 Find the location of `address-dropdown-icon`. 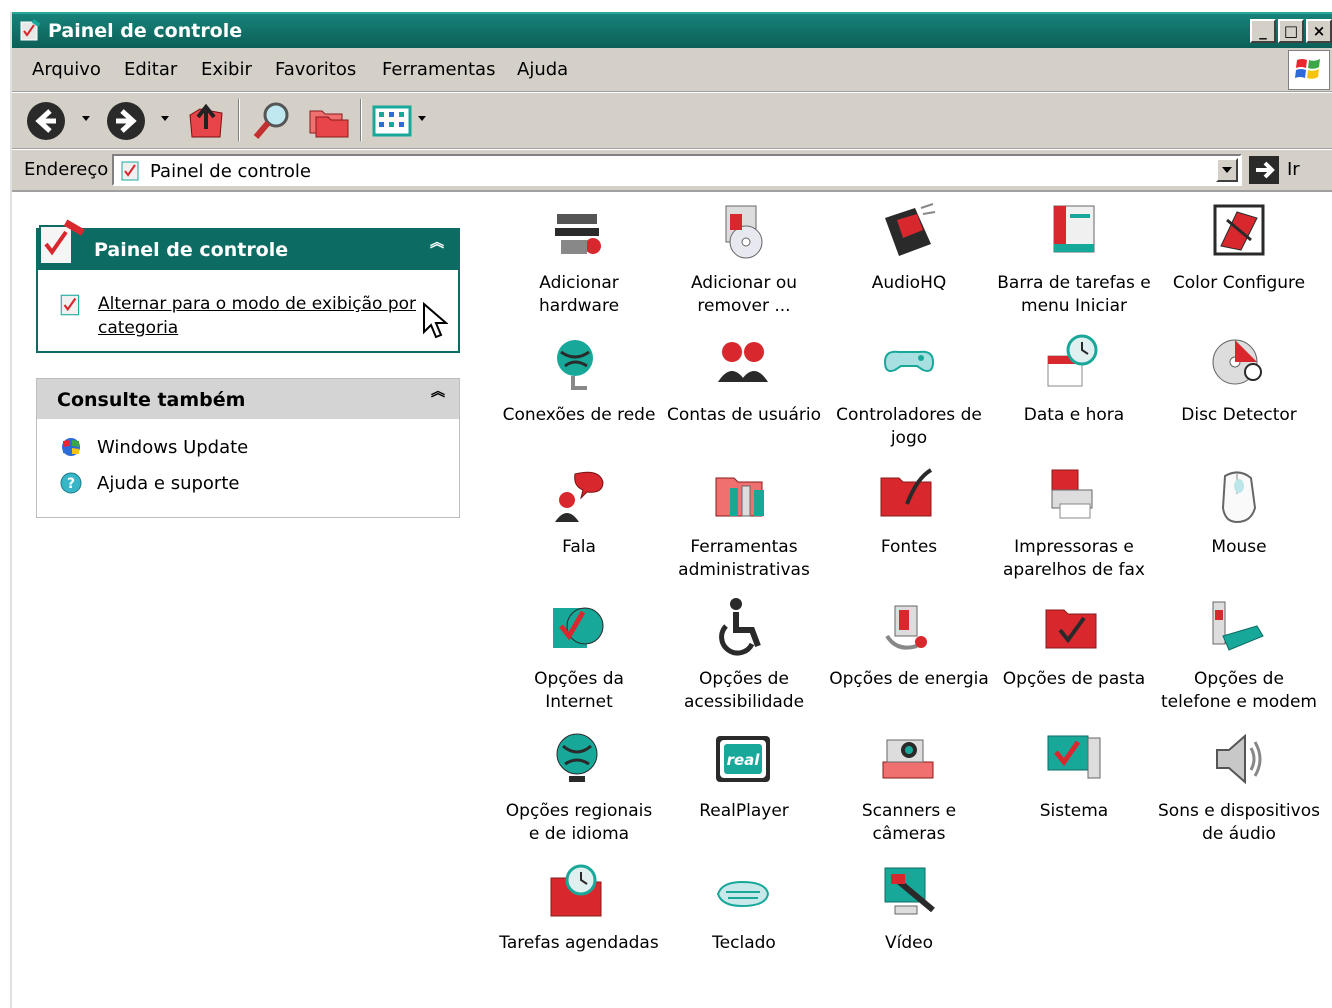

address-dropdown-icon is located at coordinates (1227, 170).